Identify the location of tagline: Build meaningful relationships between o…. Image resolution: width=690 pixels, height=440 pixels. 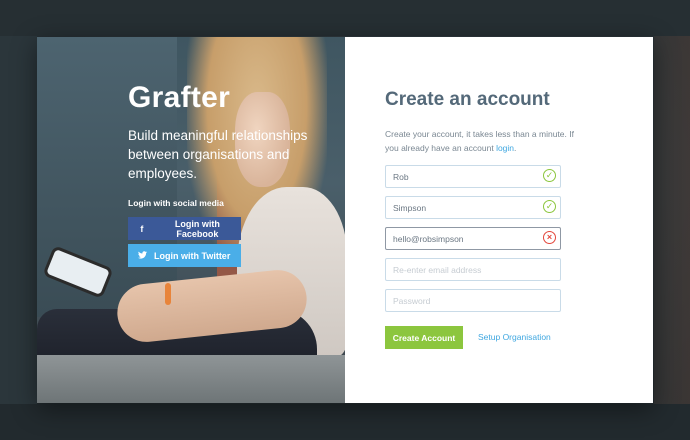
(218, 154).